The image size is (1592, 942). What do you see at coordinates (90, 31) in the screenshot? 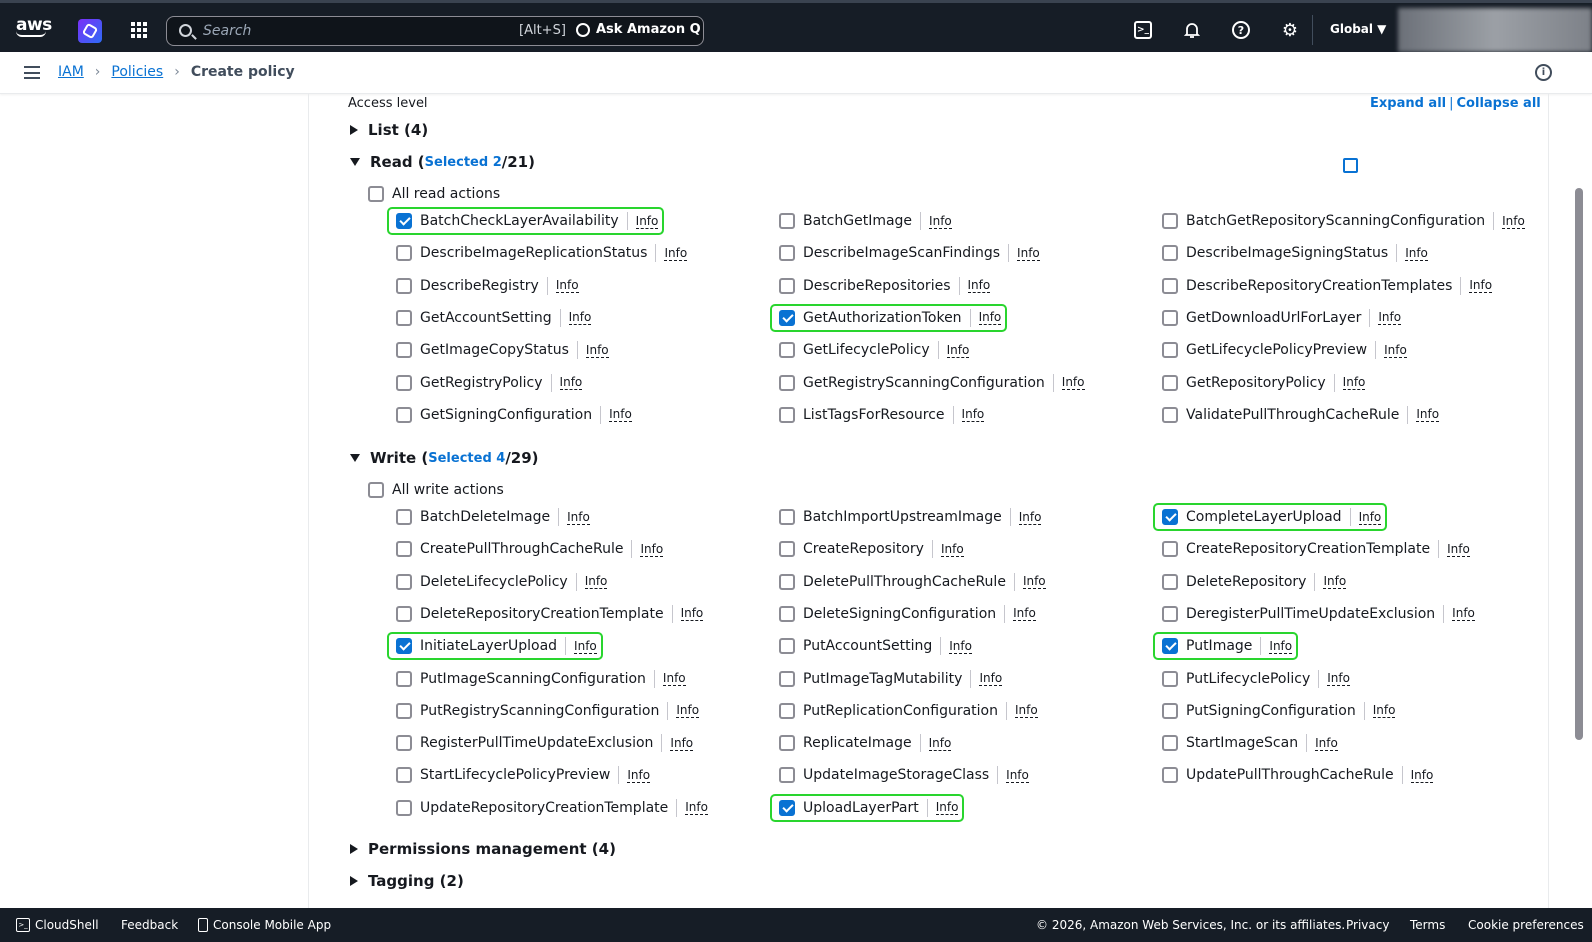
I see `service-badge-icon` at bounding box center [90, 31].